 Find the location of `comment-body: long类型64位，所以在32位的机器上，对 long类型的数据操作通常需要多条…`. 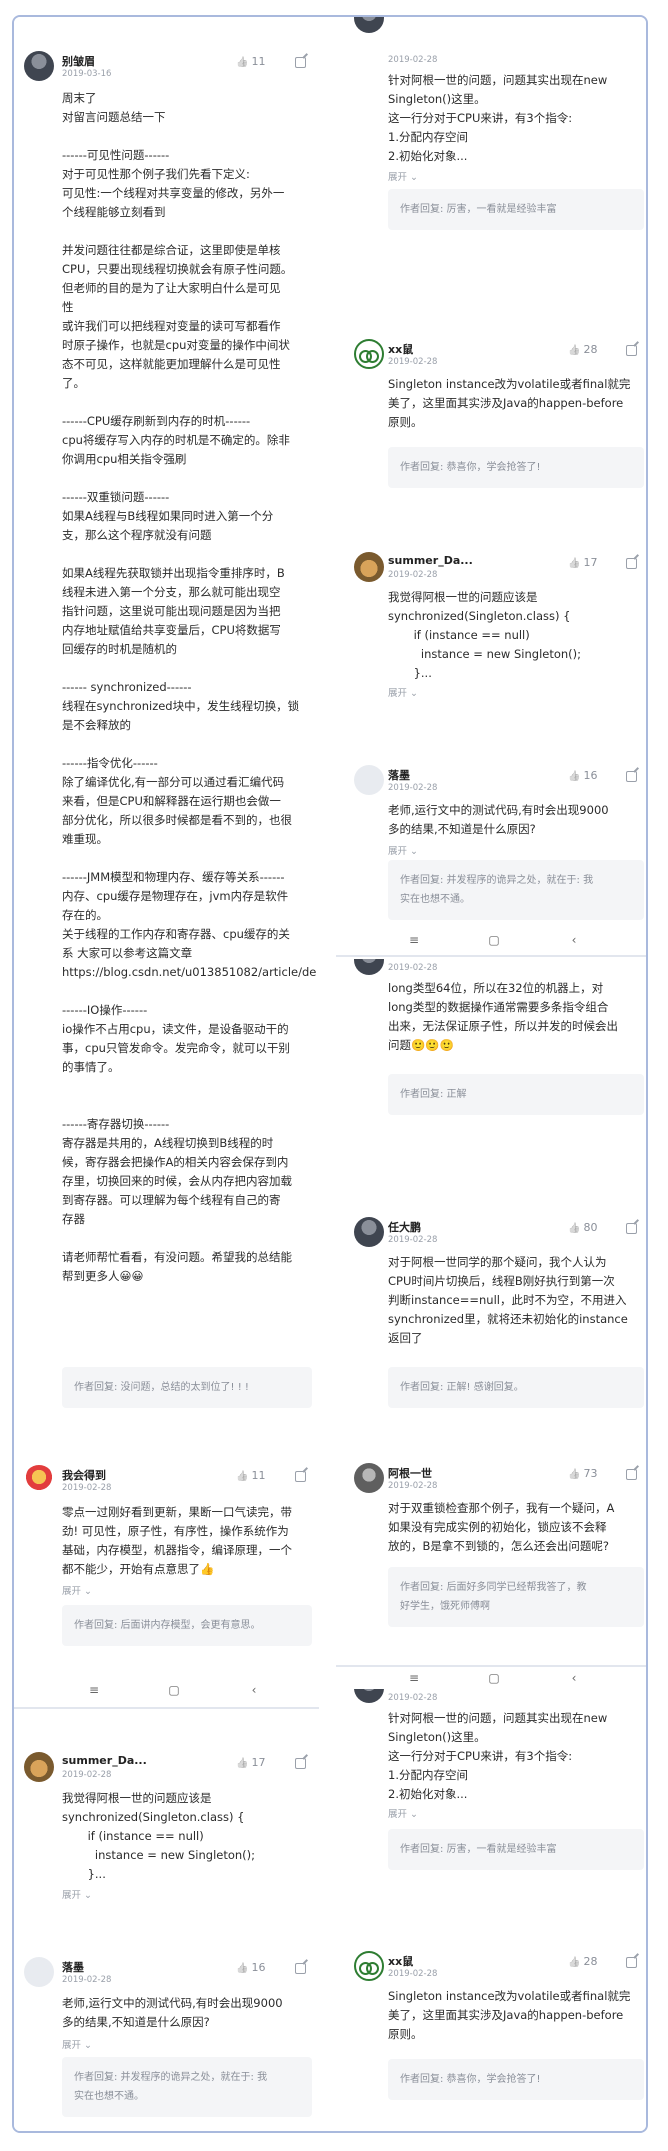

comment-body: long类型64位，所以在32位的机器上，对 long类型的数据操作通常需要多条… is located at coordinates (503, 1016).